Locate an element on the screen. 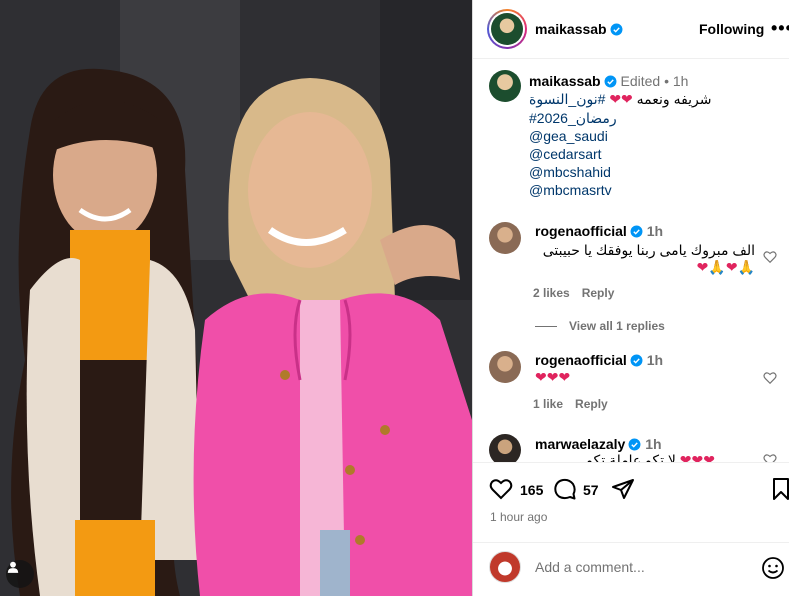 Image resolution: width=789 pixels, height=596 pixels. caption-text: شريفه ونعمه ❤❤ #نون_النسوة is located at coordinates (620, 99).